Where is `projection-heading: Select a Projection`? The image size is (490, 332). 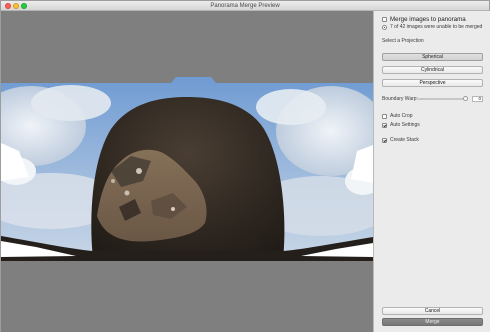 projection-heading: Select a Projection is located at coordinates (403, 41).